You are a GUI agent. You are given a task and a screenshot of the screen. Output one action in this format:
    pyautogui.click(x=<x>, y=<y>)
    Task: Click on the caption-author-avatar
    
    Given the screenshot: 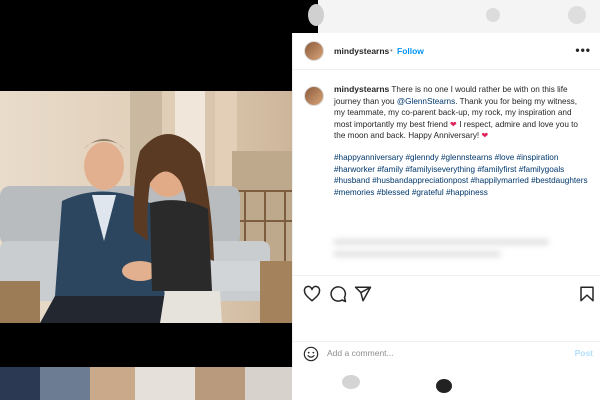 What is the action you would take?
    pyautogui.click(x=314, y=96)
    